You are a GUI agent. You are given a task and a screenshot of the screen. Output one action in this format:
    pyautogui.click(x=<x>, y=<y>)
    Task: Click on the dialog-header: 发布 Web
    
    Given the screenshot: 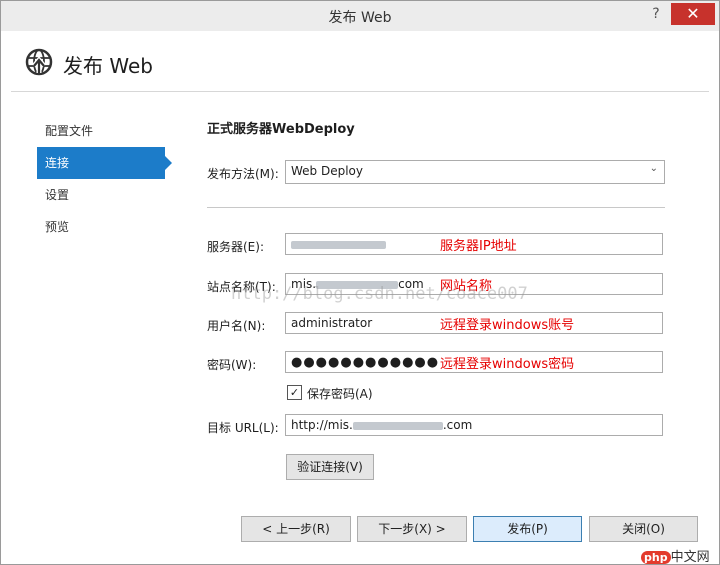 What is the action you would take?
    pyautogui.click(x=360, y=62)
    